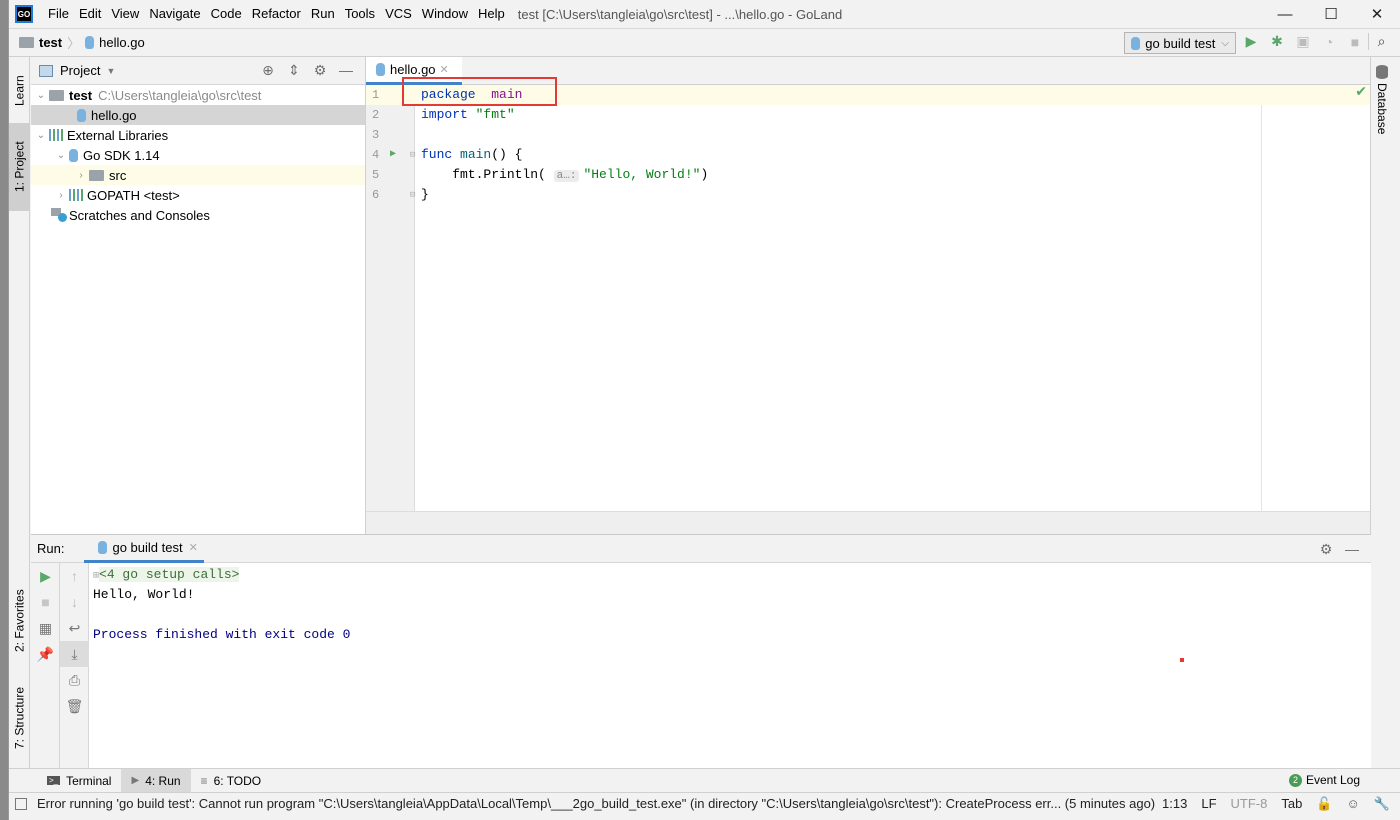 This screenshot has width=1400, height=820. What do you see at coordinates (1277, 41) in the screenshot?
I see `debug-icon: ✱` at bounding box center [1277, 41].